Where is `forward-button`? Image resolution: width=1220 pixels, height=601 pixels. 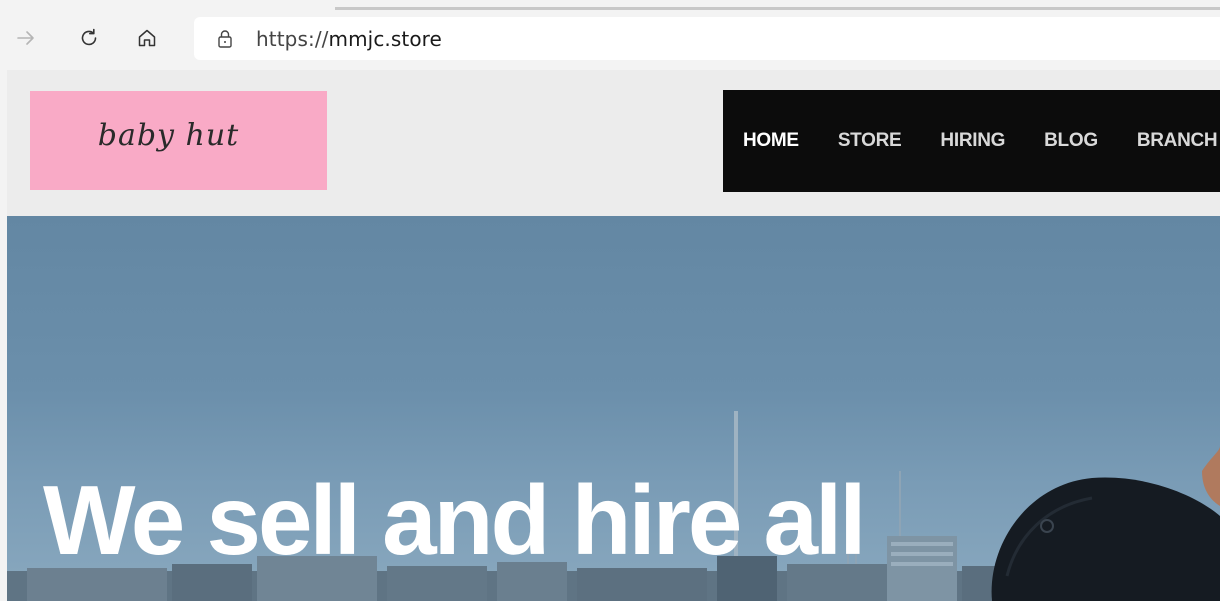
forward-button is located at coordinates (26, 38).